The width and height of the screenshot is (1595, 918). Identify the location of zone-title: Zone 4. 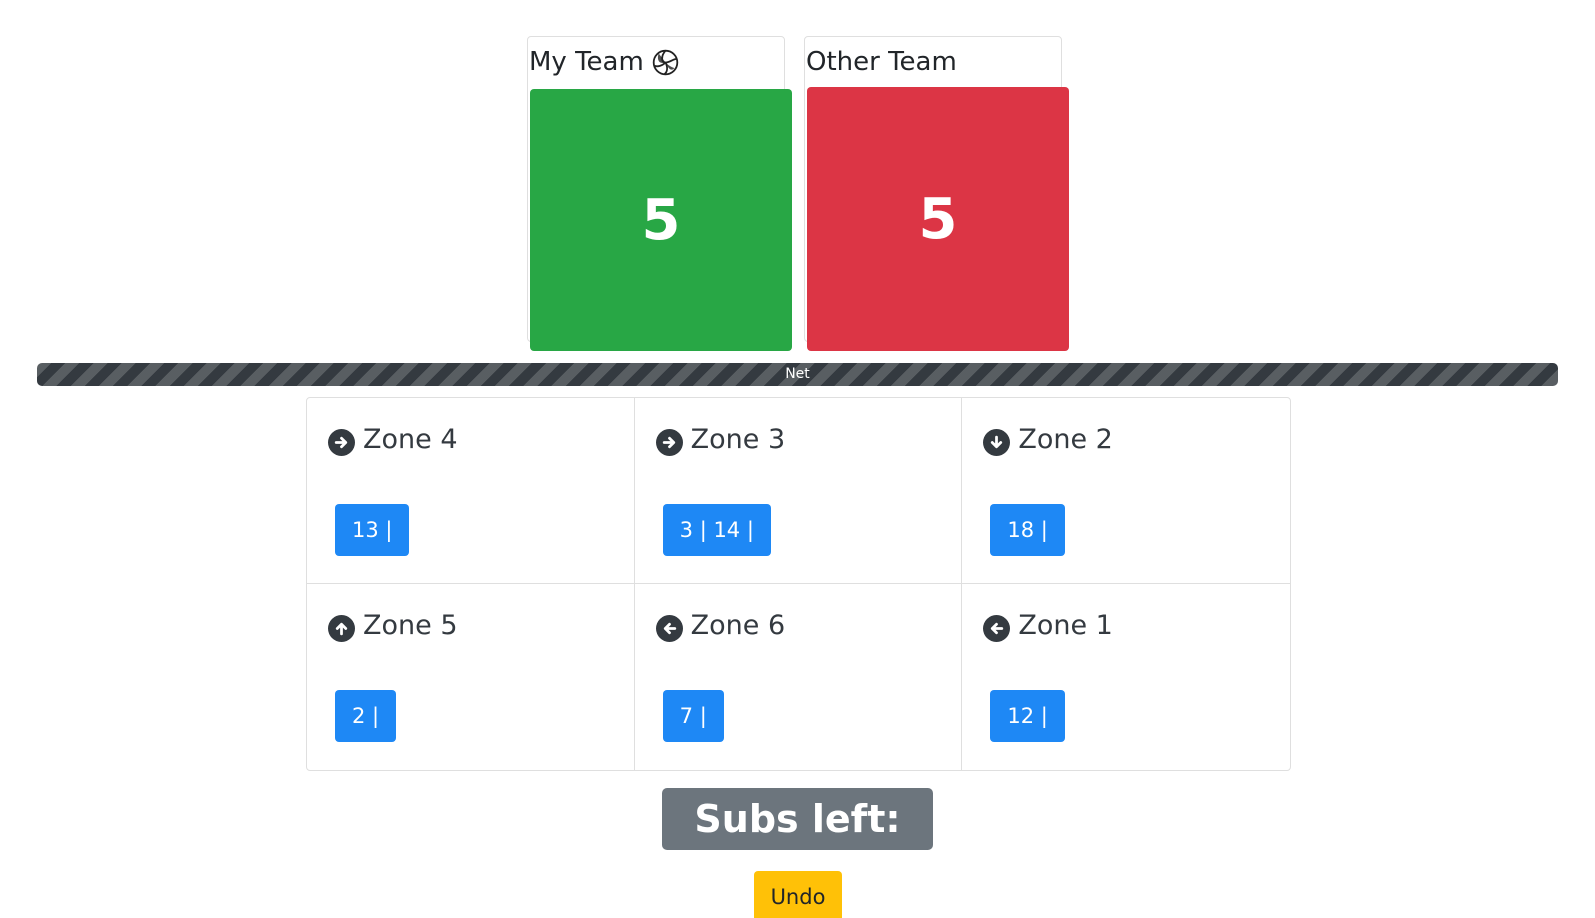
(393, 440).